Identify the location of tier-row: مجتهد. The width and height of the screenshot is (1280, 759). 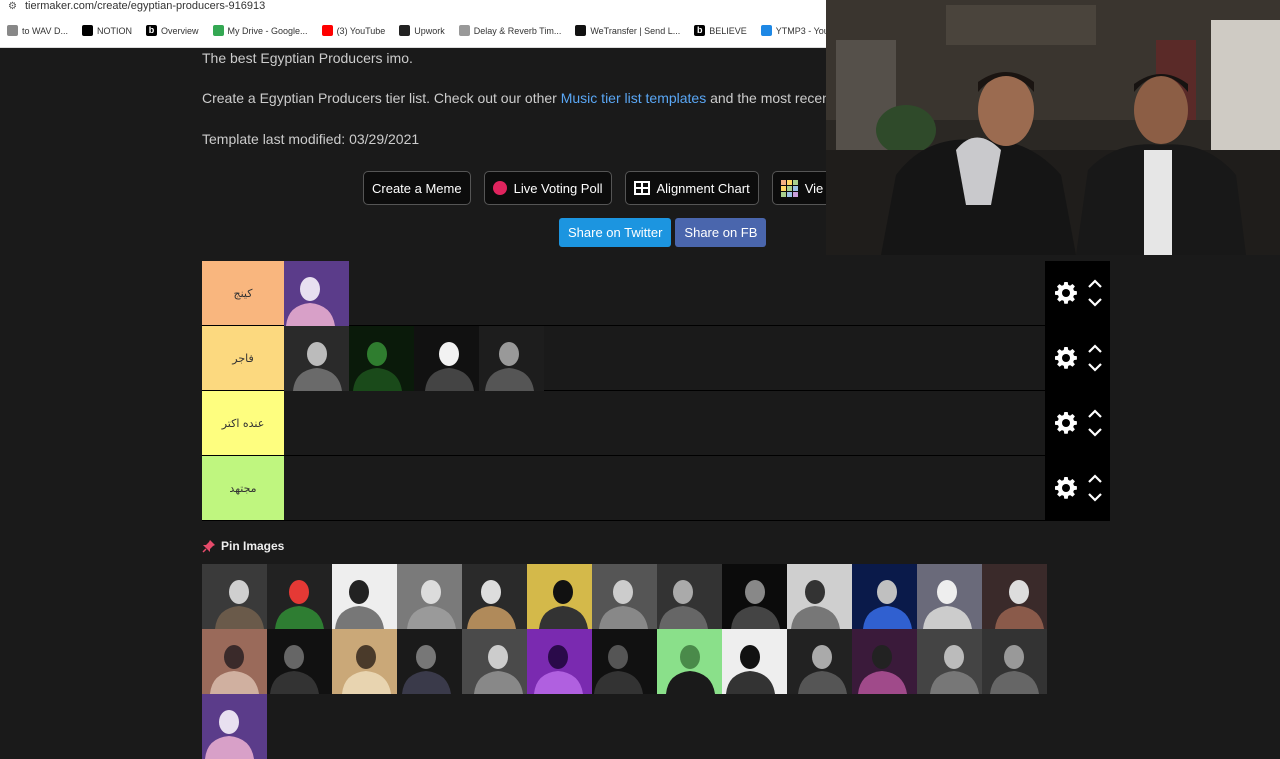
(656, 488).